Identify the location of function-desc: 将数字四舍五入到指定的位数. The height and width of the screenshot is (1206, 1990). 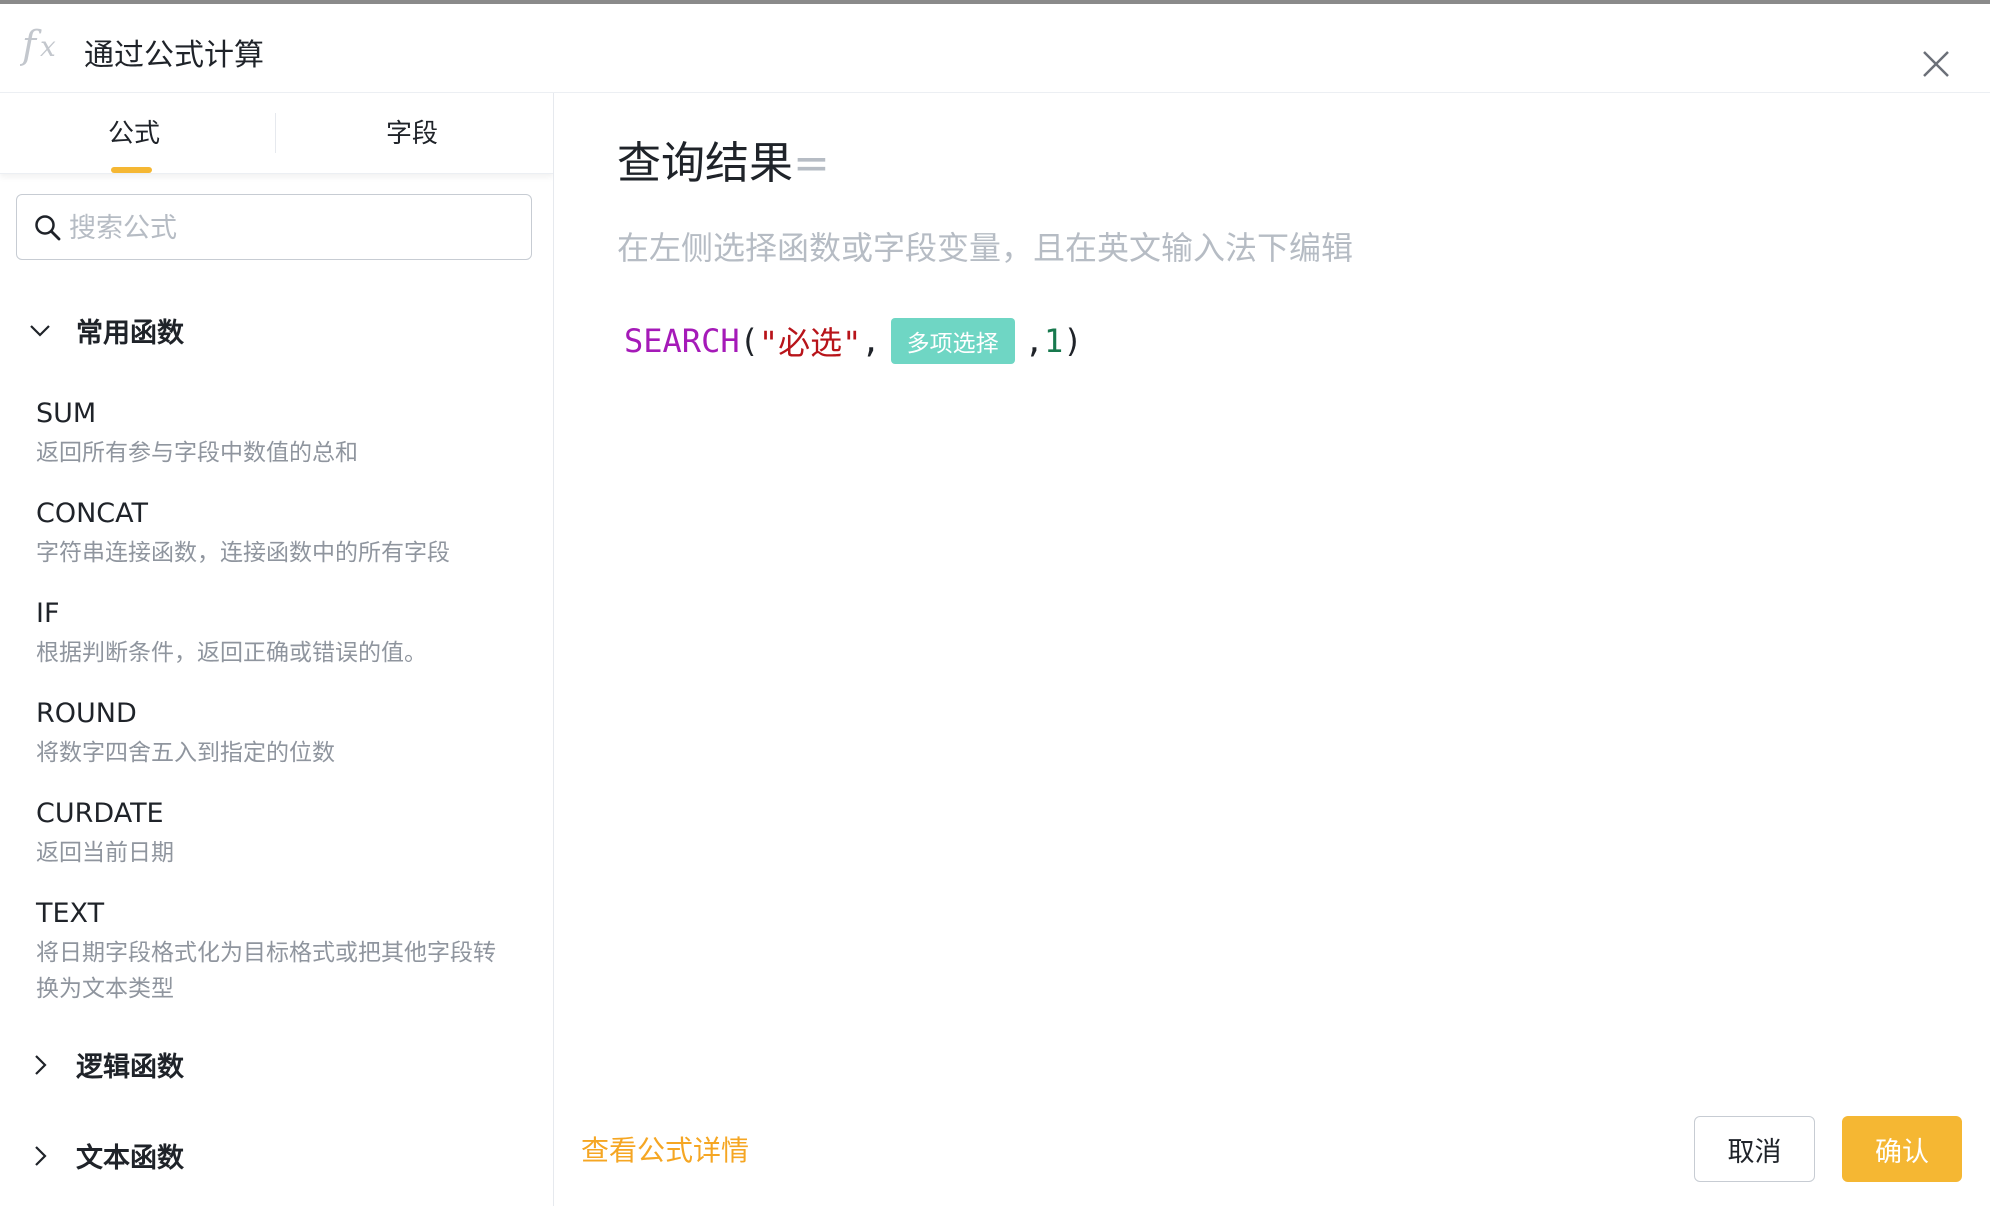
(185, 753).